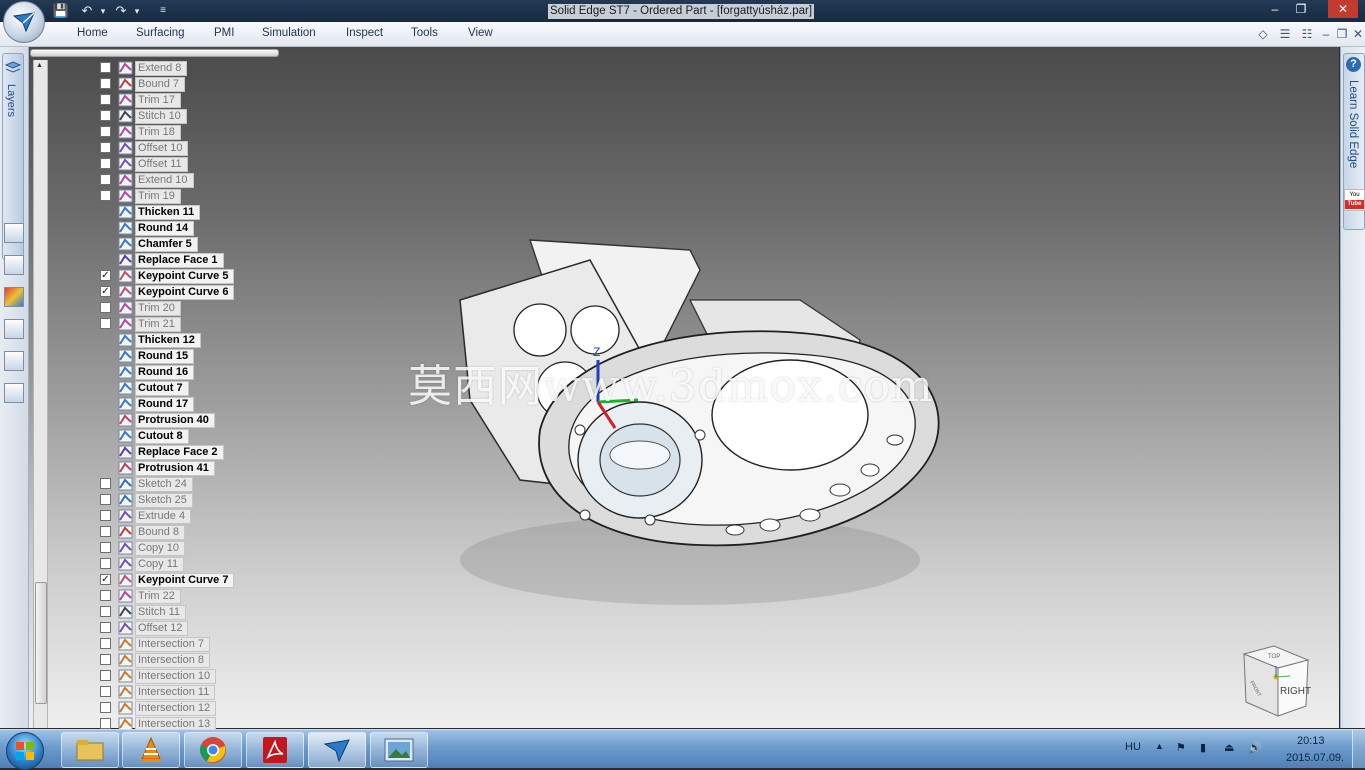 This screenshot has height=770, width=1365. I want to click on taskbar-acrobat, so click(275, 750).